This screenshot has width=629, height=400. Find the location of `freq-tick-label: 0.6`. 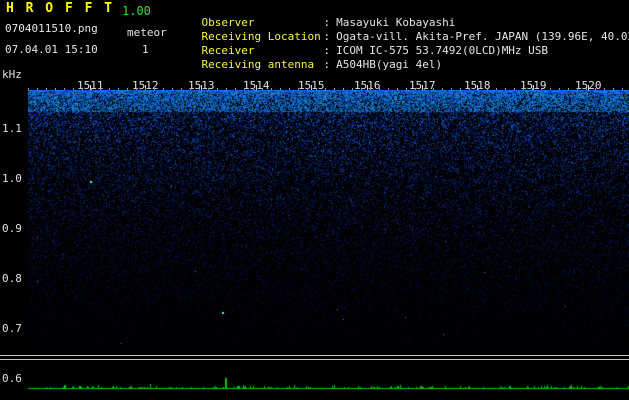

freq-tick-label: 0.6 is located at coordinates (12, 378).